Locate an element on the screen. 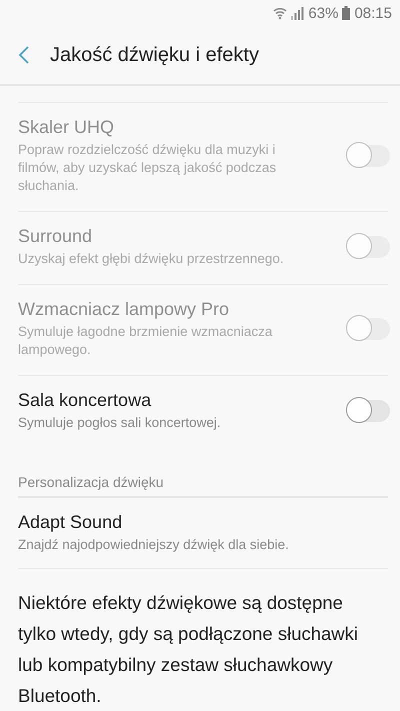  wifi-icon is located at coordinates (280, 13).